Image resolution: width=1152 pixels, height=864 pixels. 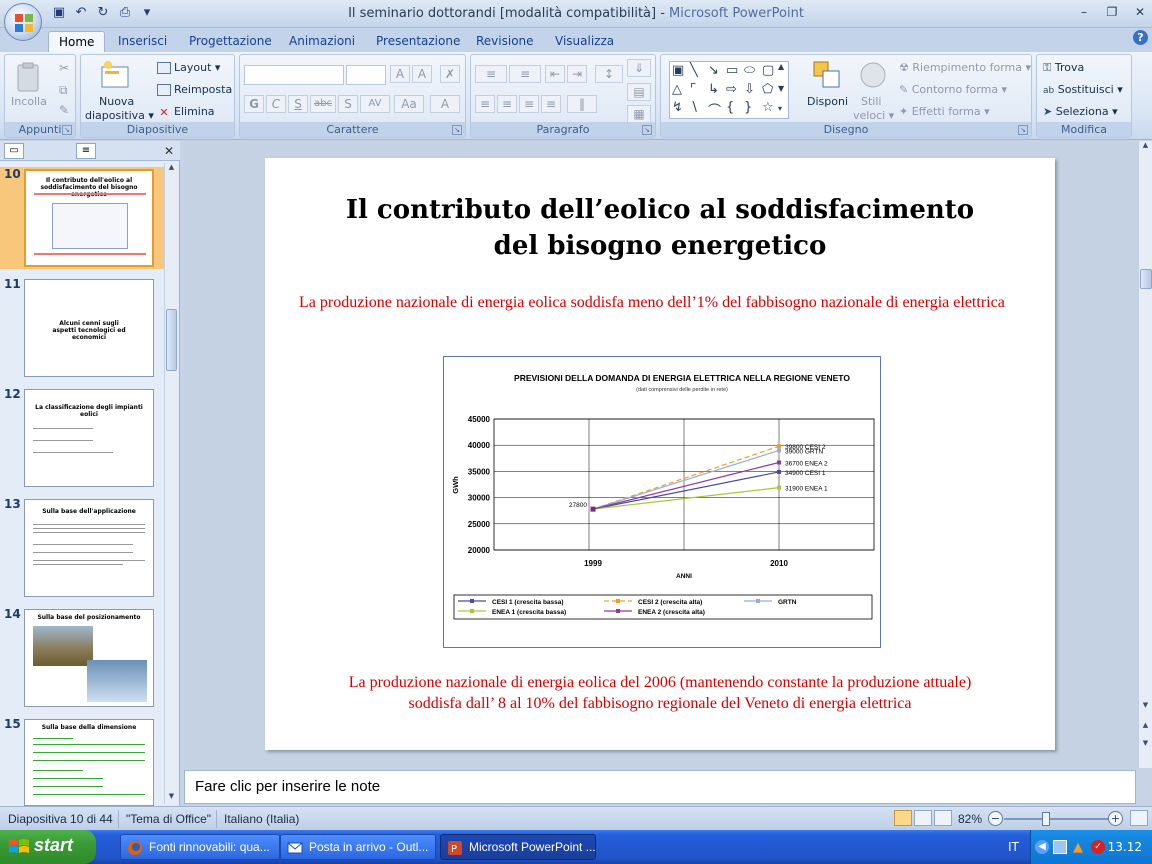 What do you see at coordinates (491, 74) in the screenshot?
I see `bullets-icon: ≡` at bounding box center [491, 74].